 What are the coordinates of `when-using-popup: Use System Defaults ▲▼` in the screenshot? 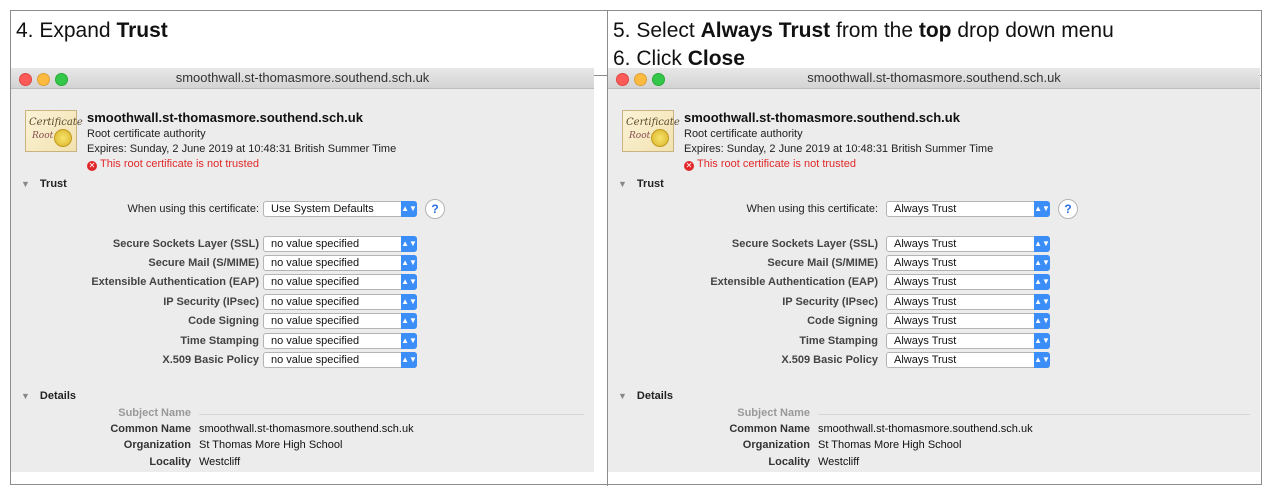 It's located at (340, 209).